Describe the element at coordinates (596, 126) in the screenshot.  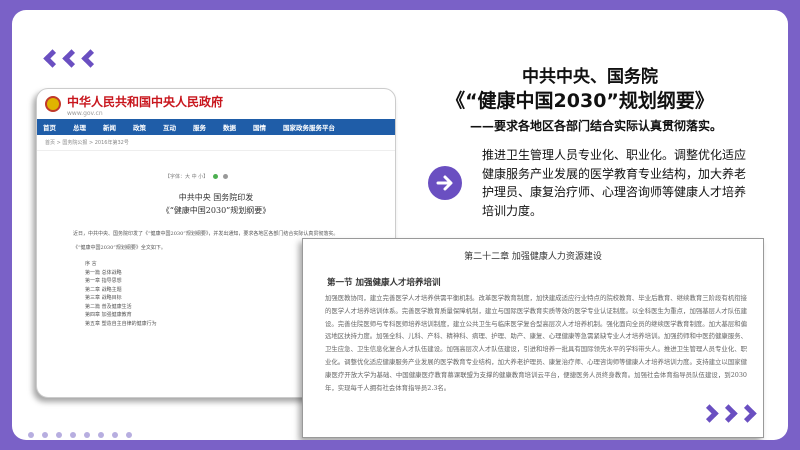
I see `slide-subtitle: ——要求各地区各部门结合实际认真贯彻落实。` at that location.